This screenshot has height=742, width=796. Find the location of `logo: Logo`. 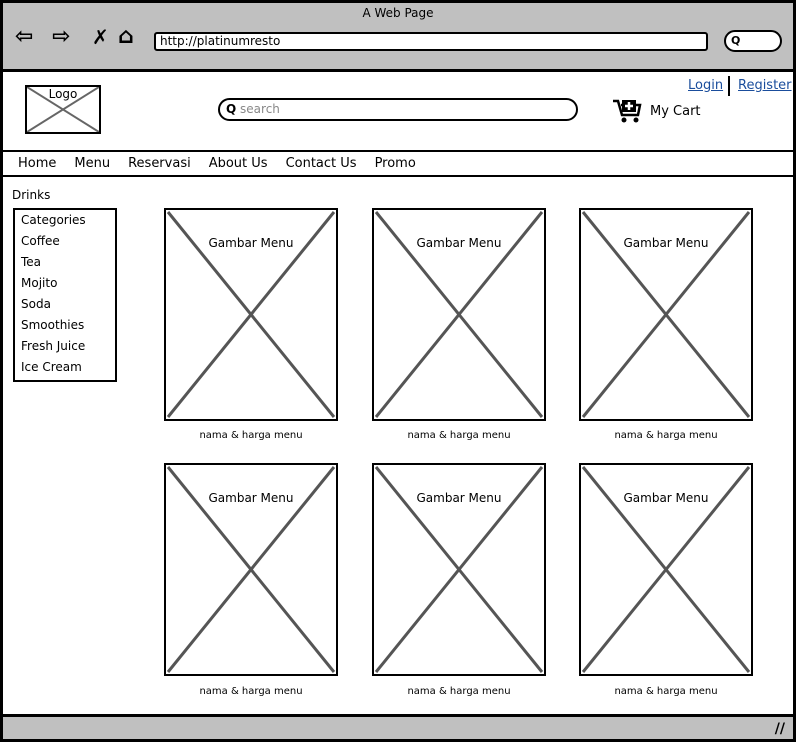

logo: Logo is located at coordinates (63, 109).